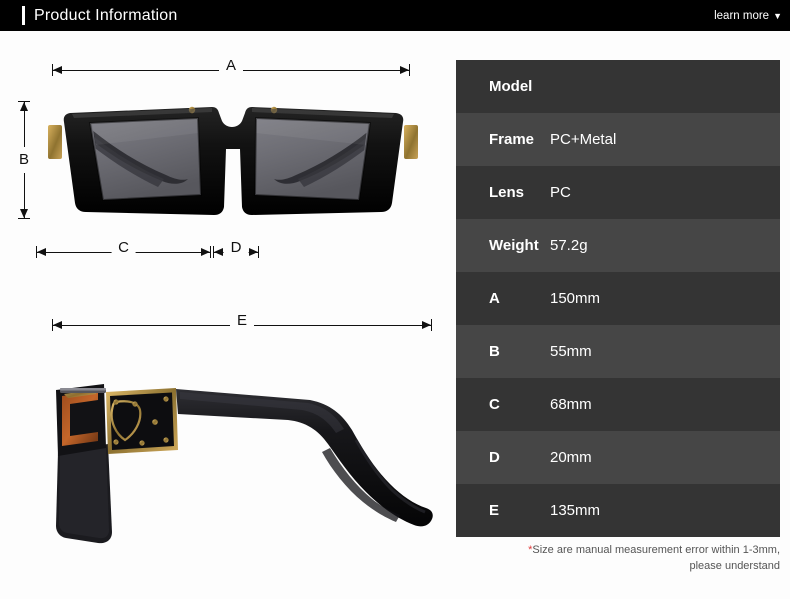 This screenshot has width=790, height=599. What do you see at coordinates (777, 16) in the screenshot?
I see `chevron-down-icon: ▼` at bounding box center [777, 16].